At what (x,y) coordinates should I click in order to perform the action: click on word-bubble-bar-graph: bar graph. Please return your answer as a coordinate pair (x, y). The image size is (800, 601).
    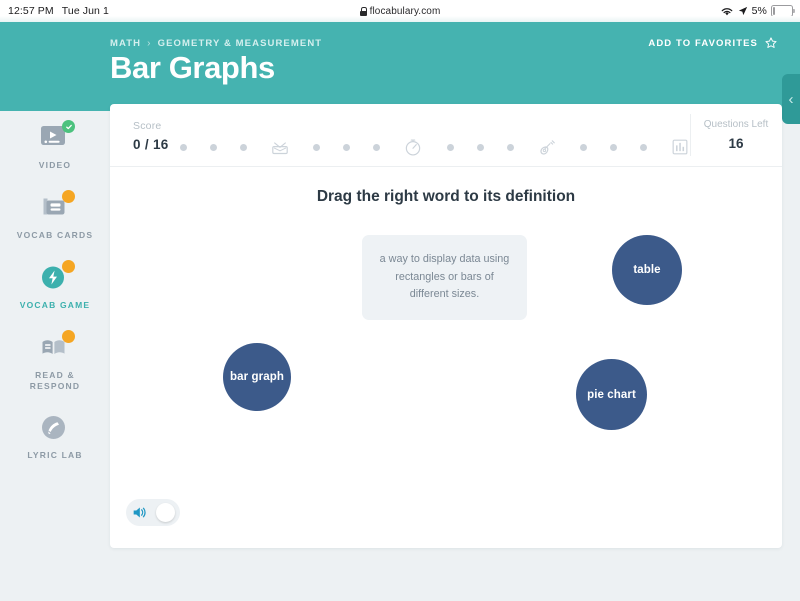
    Looking at the image, I should click on (257, 377).